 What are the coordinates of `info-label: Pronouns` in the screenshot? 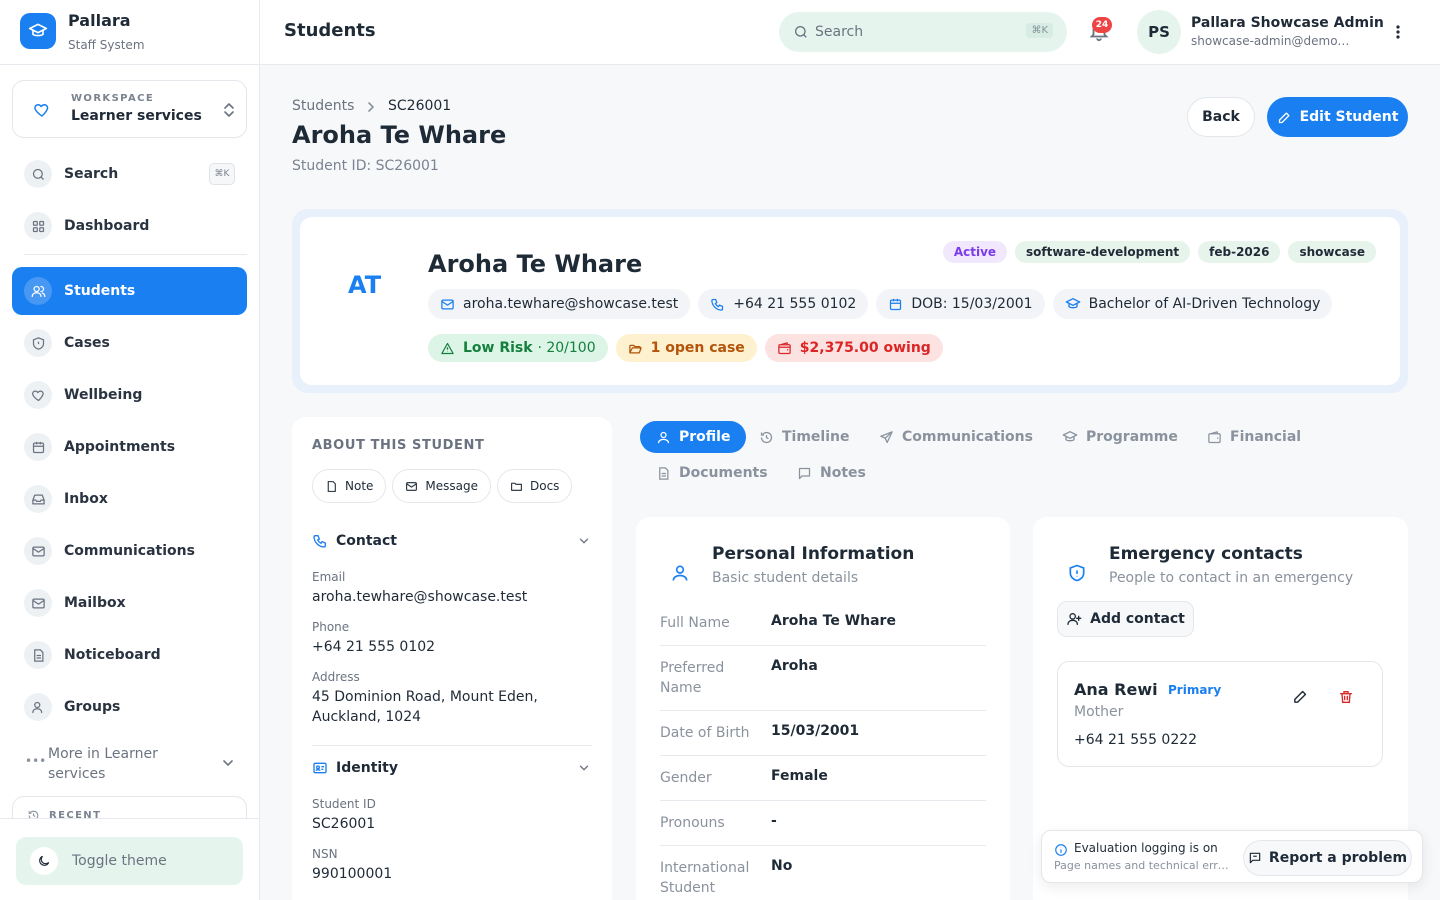 It's located at (692, 823).